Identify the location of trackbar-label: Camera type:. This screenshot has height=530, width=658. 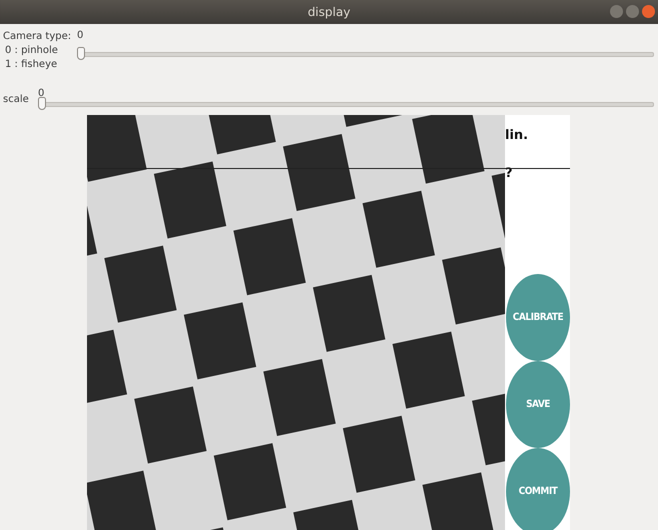
(37, 37).